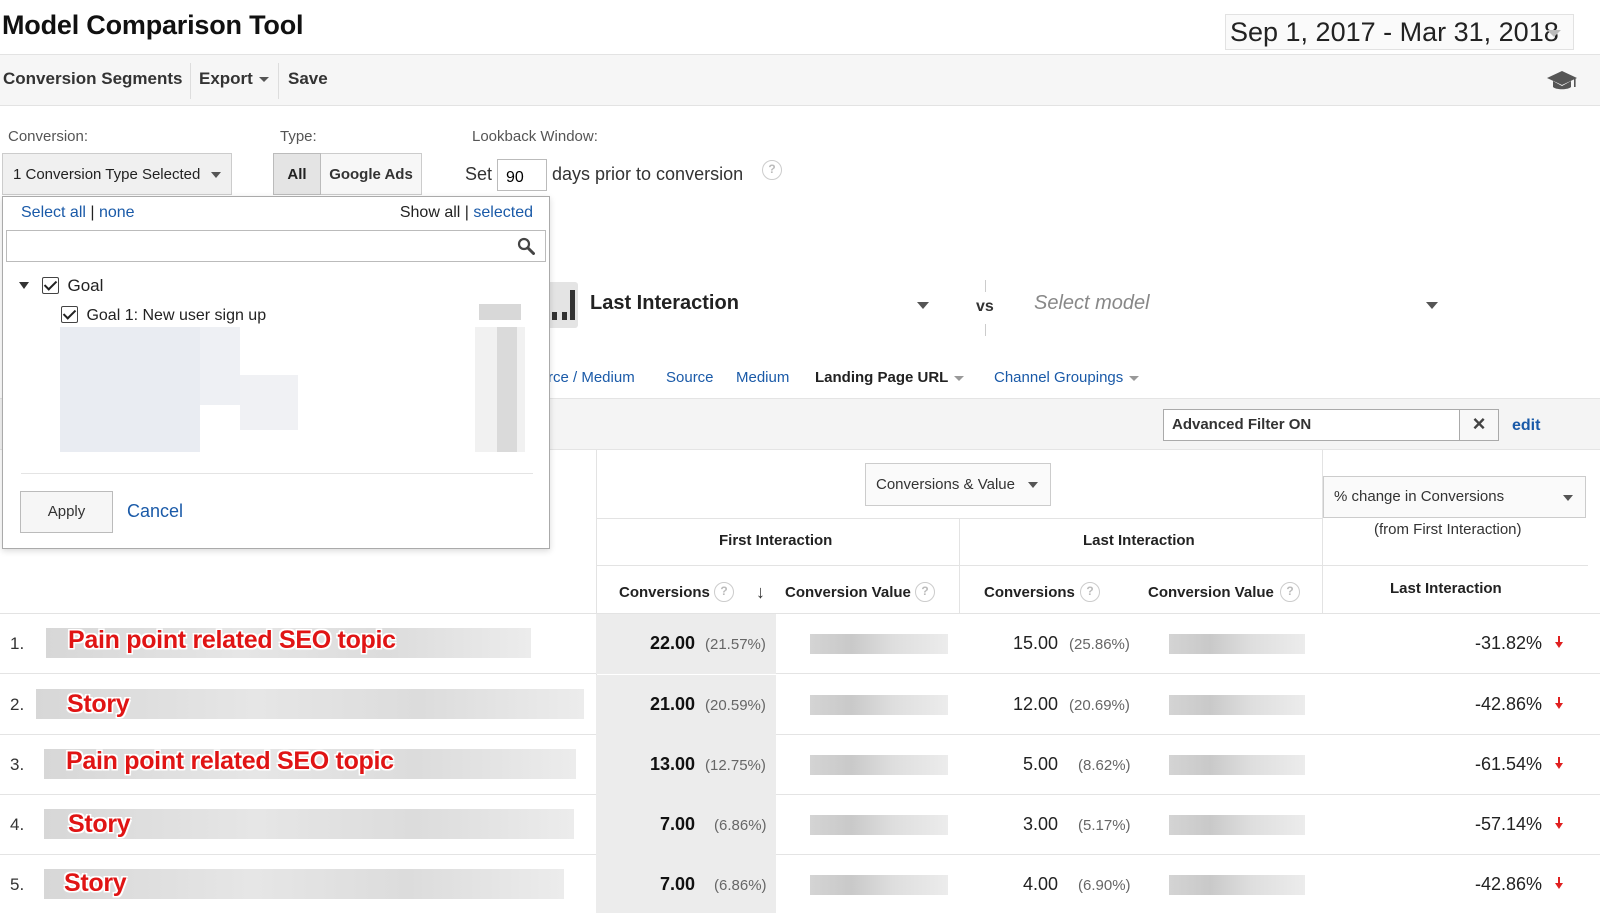 This screenshot has width=1600, height=913. Describe the element at coordinates (664, 303) in the screenshot. I see `primary-model-label: Last Interaction` at that location.